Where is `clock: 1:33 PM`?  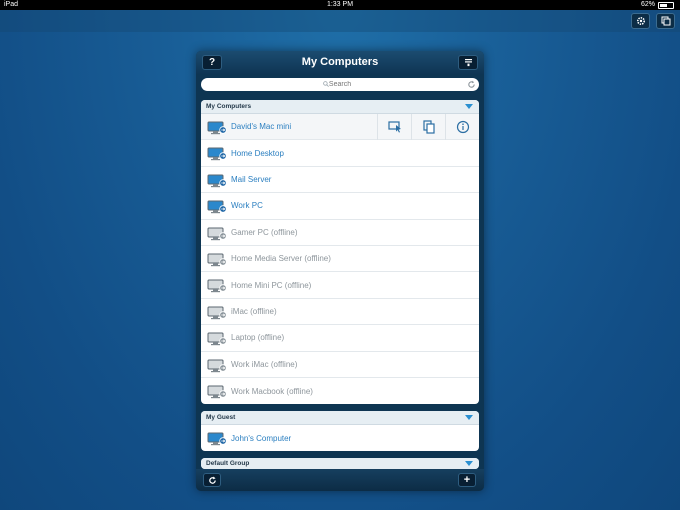
clock: 1:33 PM is located at coordinates (340, 4).